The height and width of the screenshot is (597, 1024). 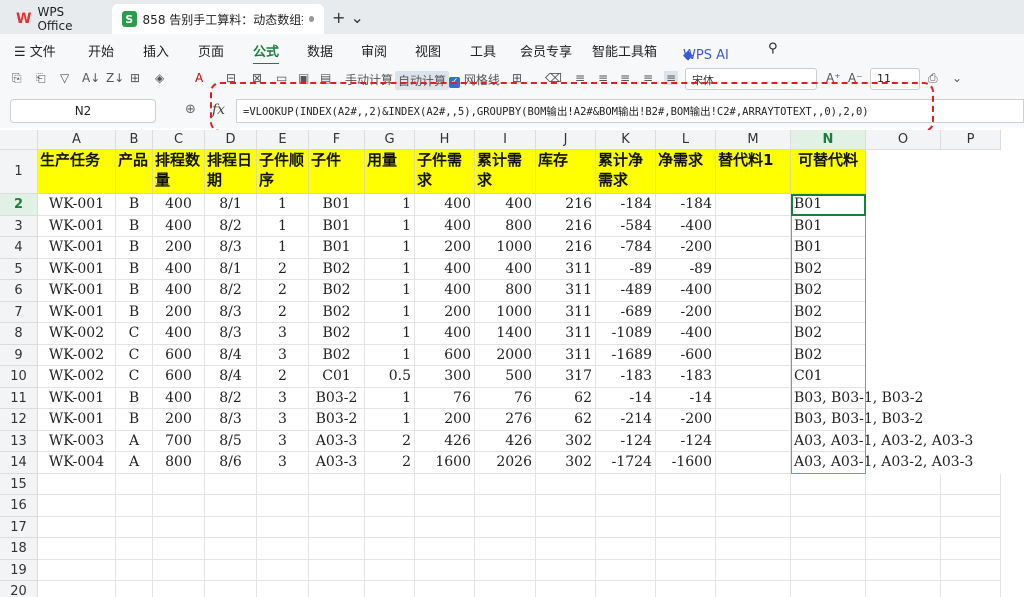 I want to click on cell-E8: 3, so click(x=283, y=334).